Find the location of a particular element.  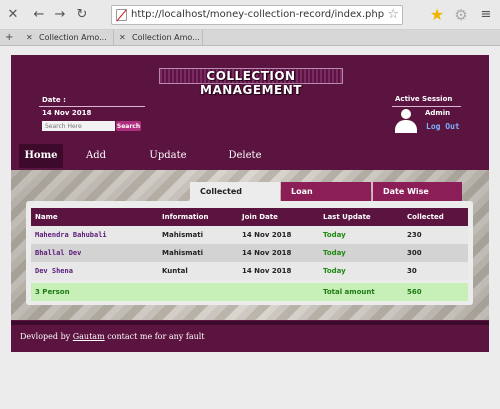

admin-name: Admin is located at coordinates (438, 113).